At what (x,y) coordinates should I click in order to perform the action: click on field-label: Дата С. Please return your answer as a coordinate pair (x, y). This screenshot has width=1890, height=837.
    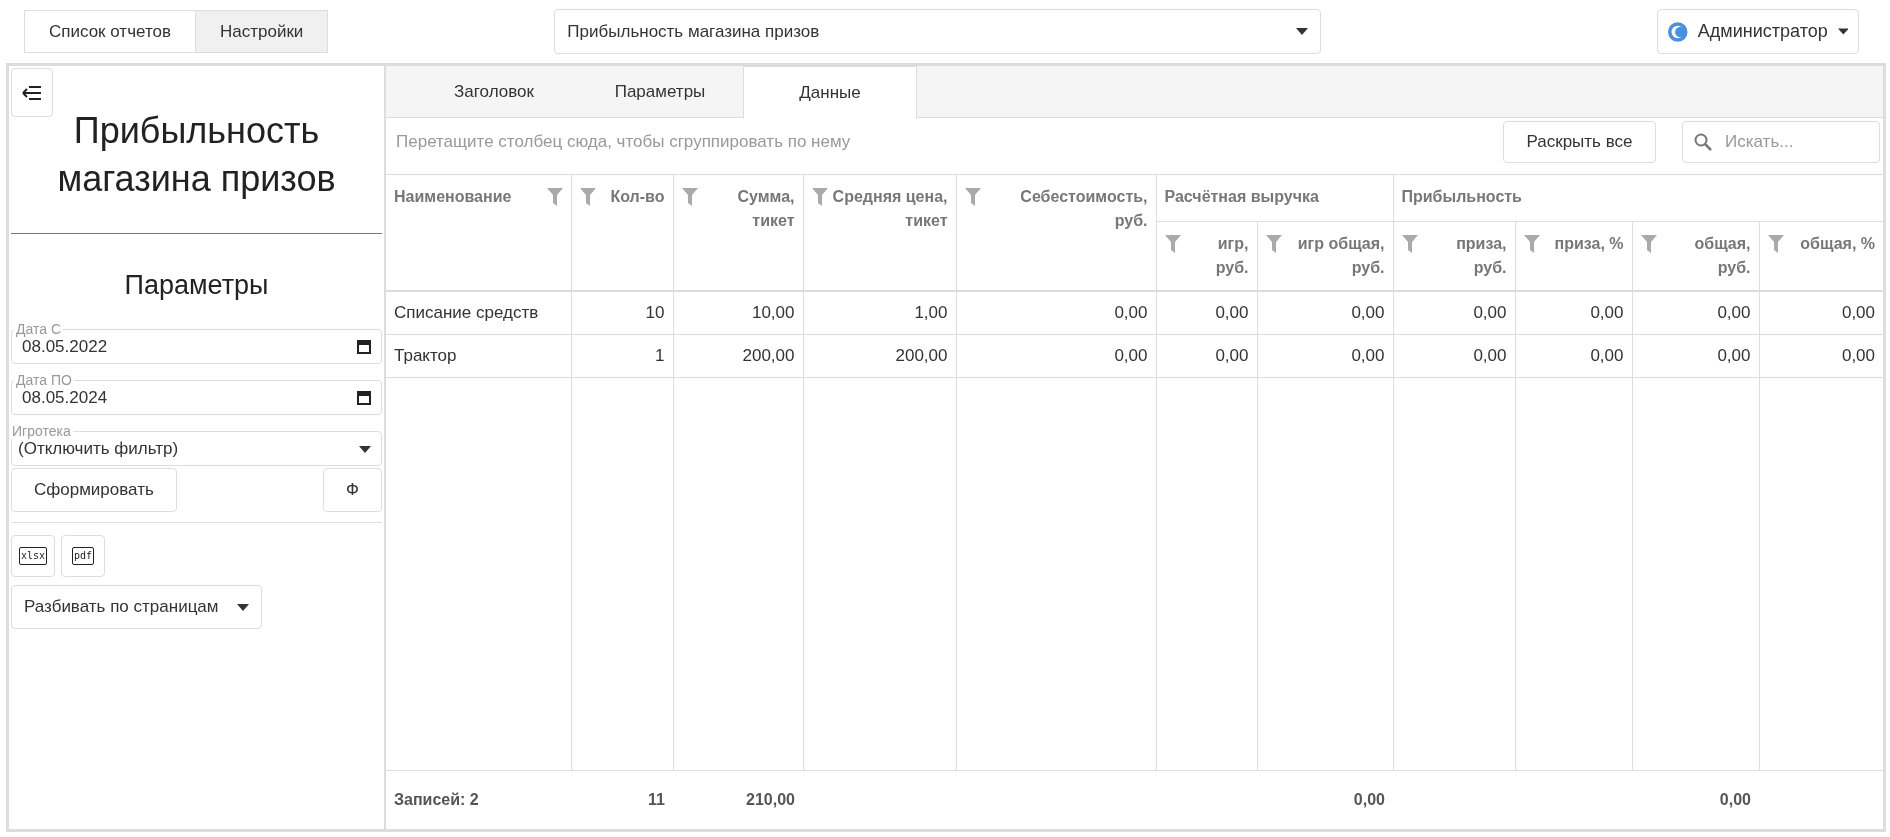
    Looking at the image, I should click on (38, 329).